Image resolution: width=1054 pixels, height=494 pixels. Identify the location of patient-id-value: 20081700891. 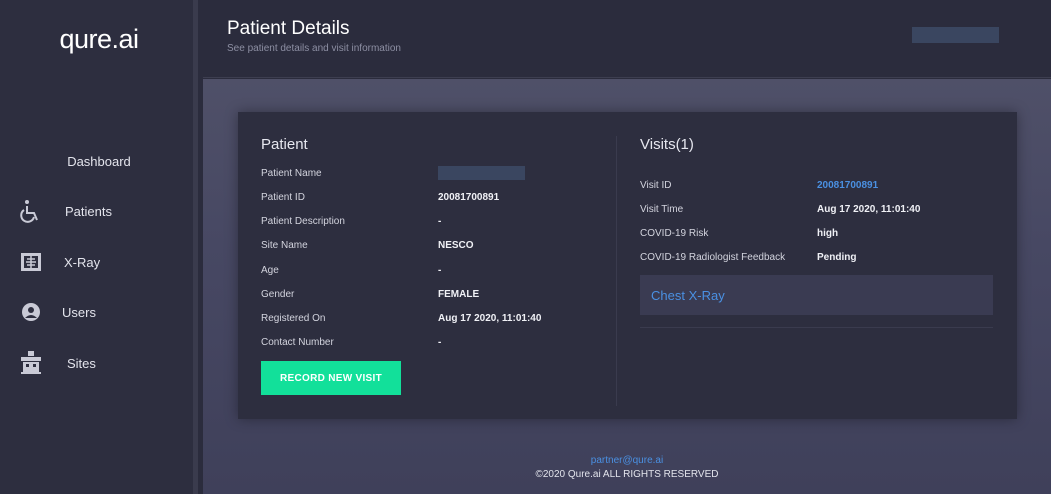
(469, 197).